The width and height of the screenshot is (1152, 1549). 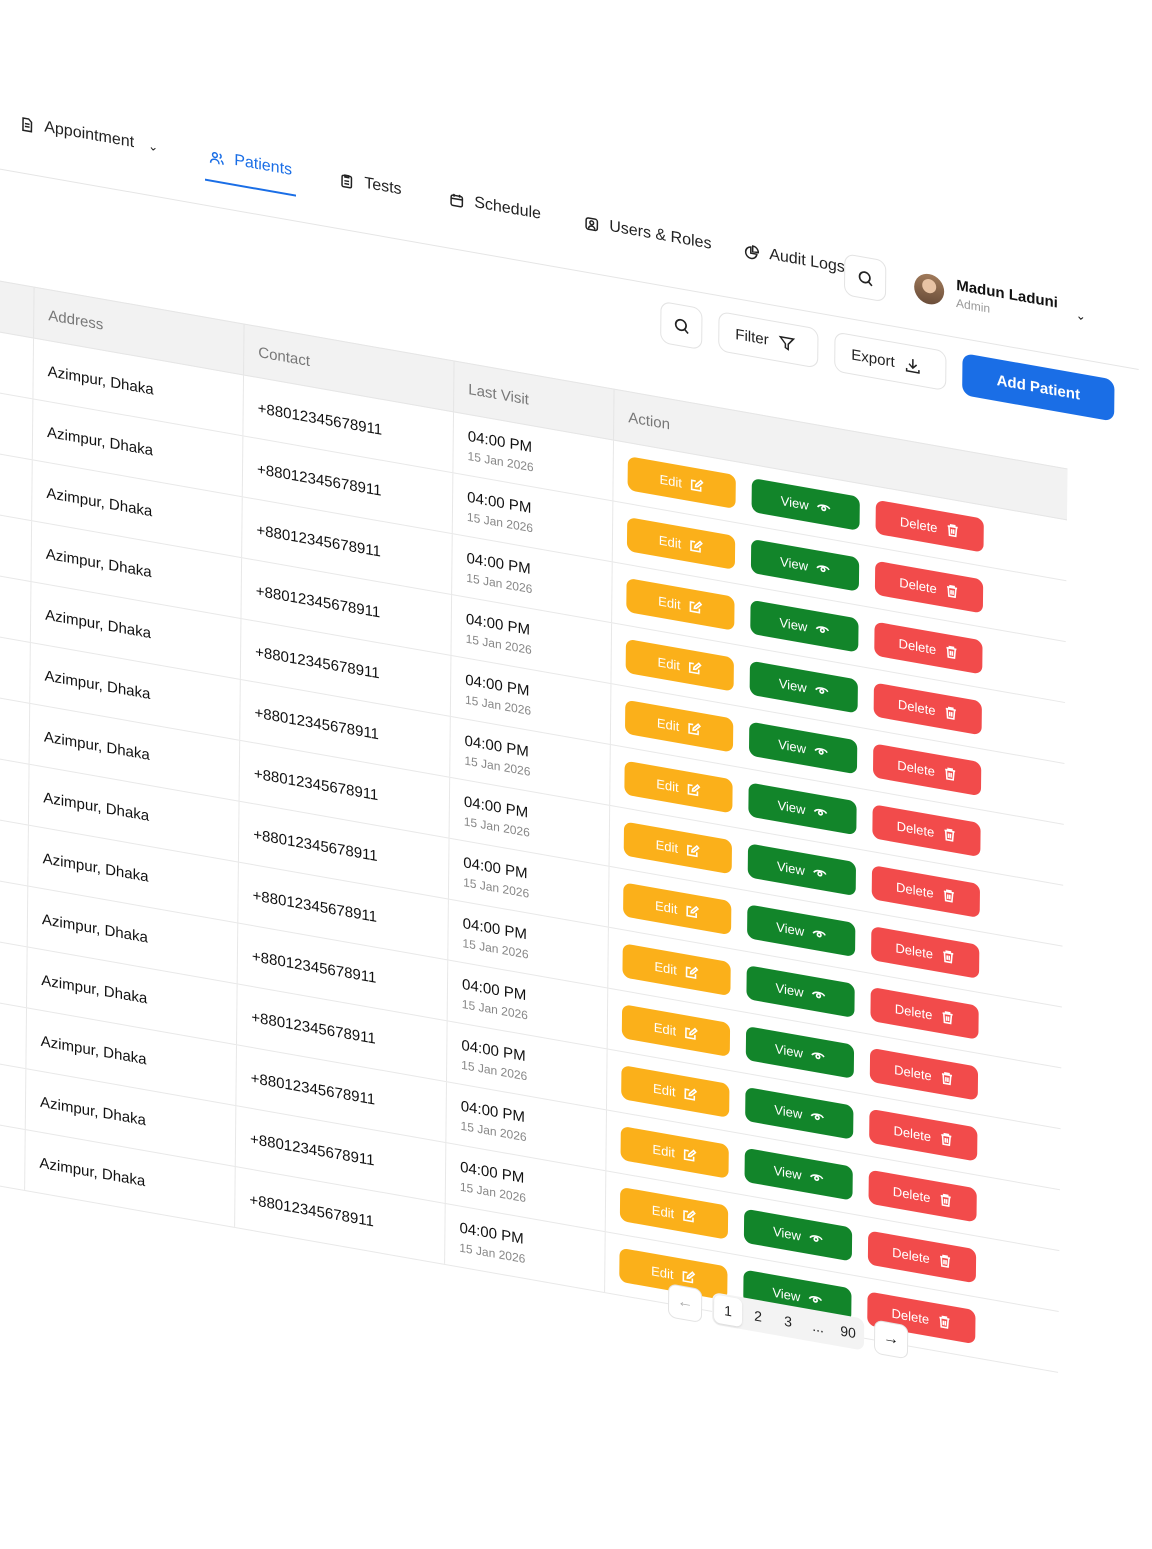 What do you see at coordinates (794, 260) in the screenshot?
I see `nav-item-audit-logs: Audit Logs` at bounding box center [794, 260].